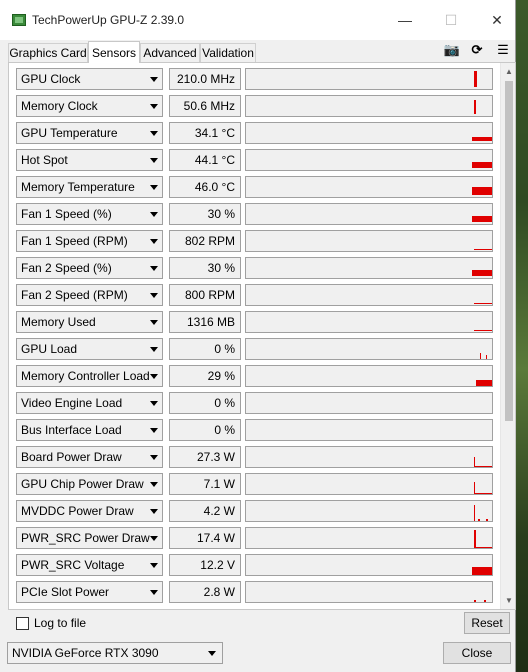  Describe the element at coordinates (477, 50) in the screenshot. I see `refresh-icon: ⟳` at that location.